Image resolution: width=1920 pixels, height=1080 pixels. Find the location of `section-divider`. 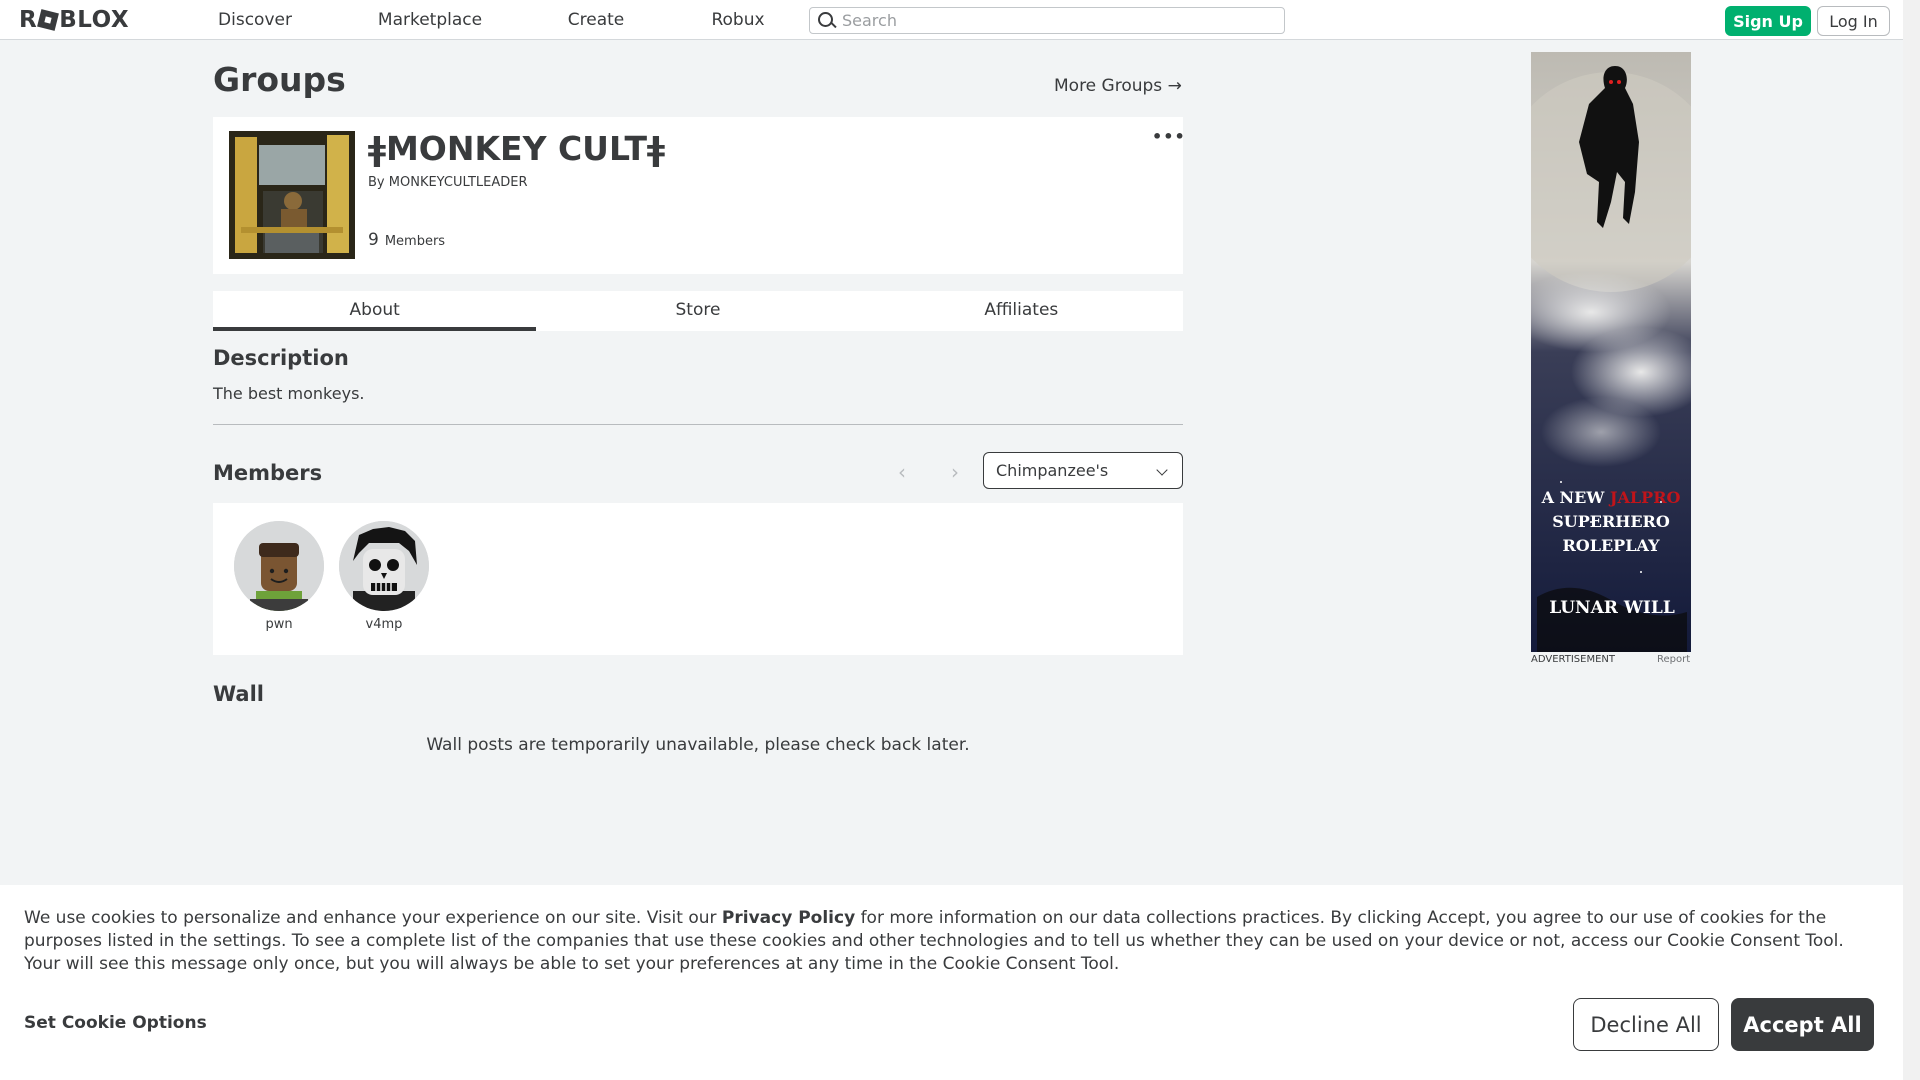

section-divider is located at coordinates (698, 424).